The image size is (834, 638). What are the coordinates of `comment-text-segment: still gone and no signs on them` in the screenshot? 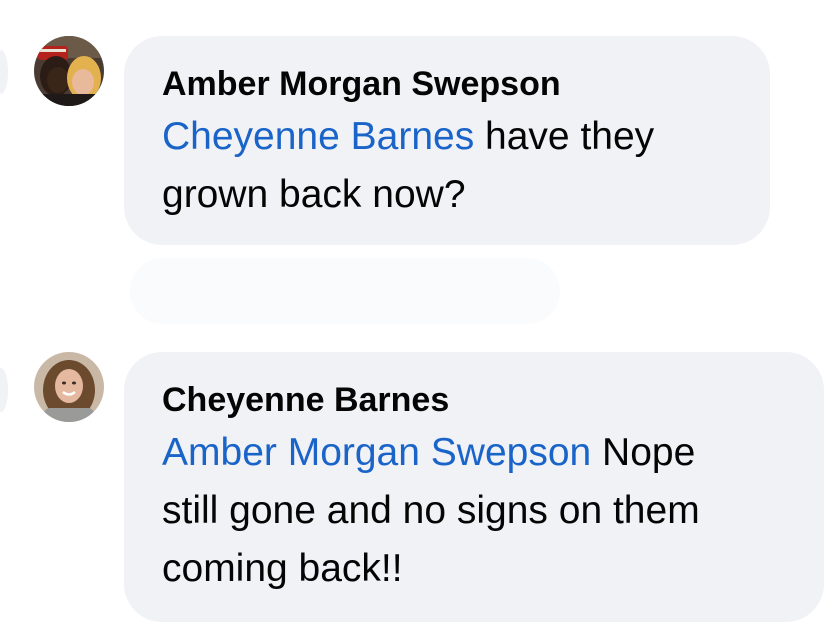 It's located at (431, 510).